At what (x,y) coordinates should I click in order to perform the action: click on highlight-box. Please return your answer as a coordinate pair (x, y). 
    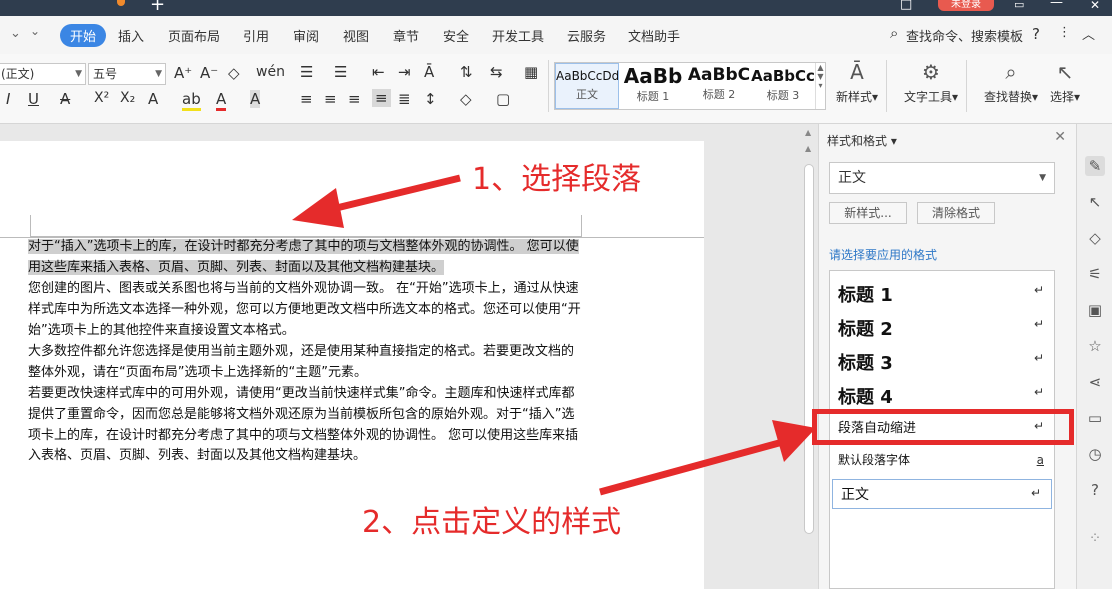
    Looking at the image, I should click on (943, 427).